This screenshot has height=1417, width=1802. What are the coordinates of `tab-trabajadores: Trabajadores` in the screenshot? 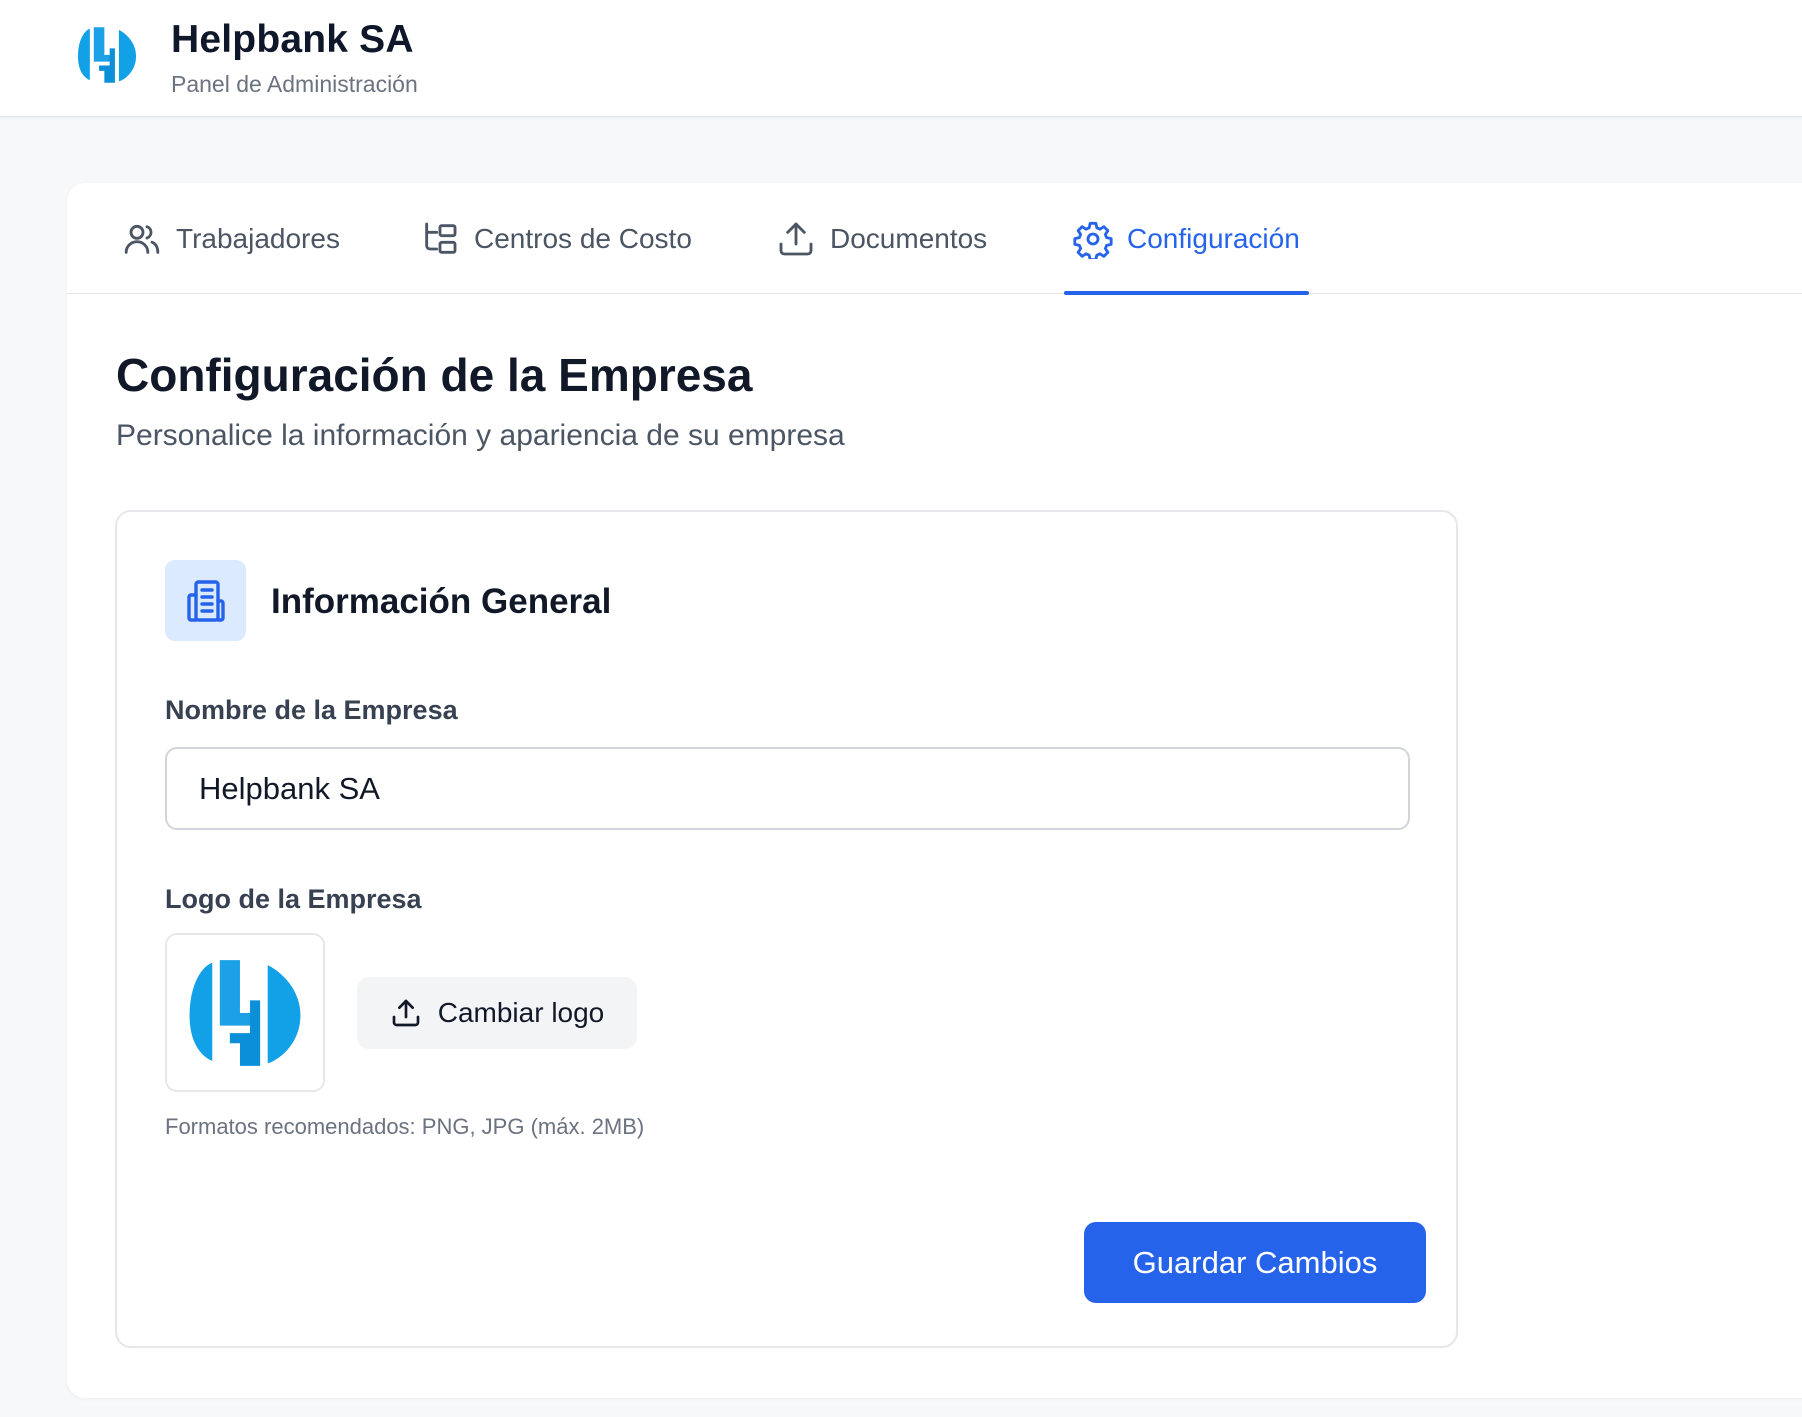 It's located at (231, 238).